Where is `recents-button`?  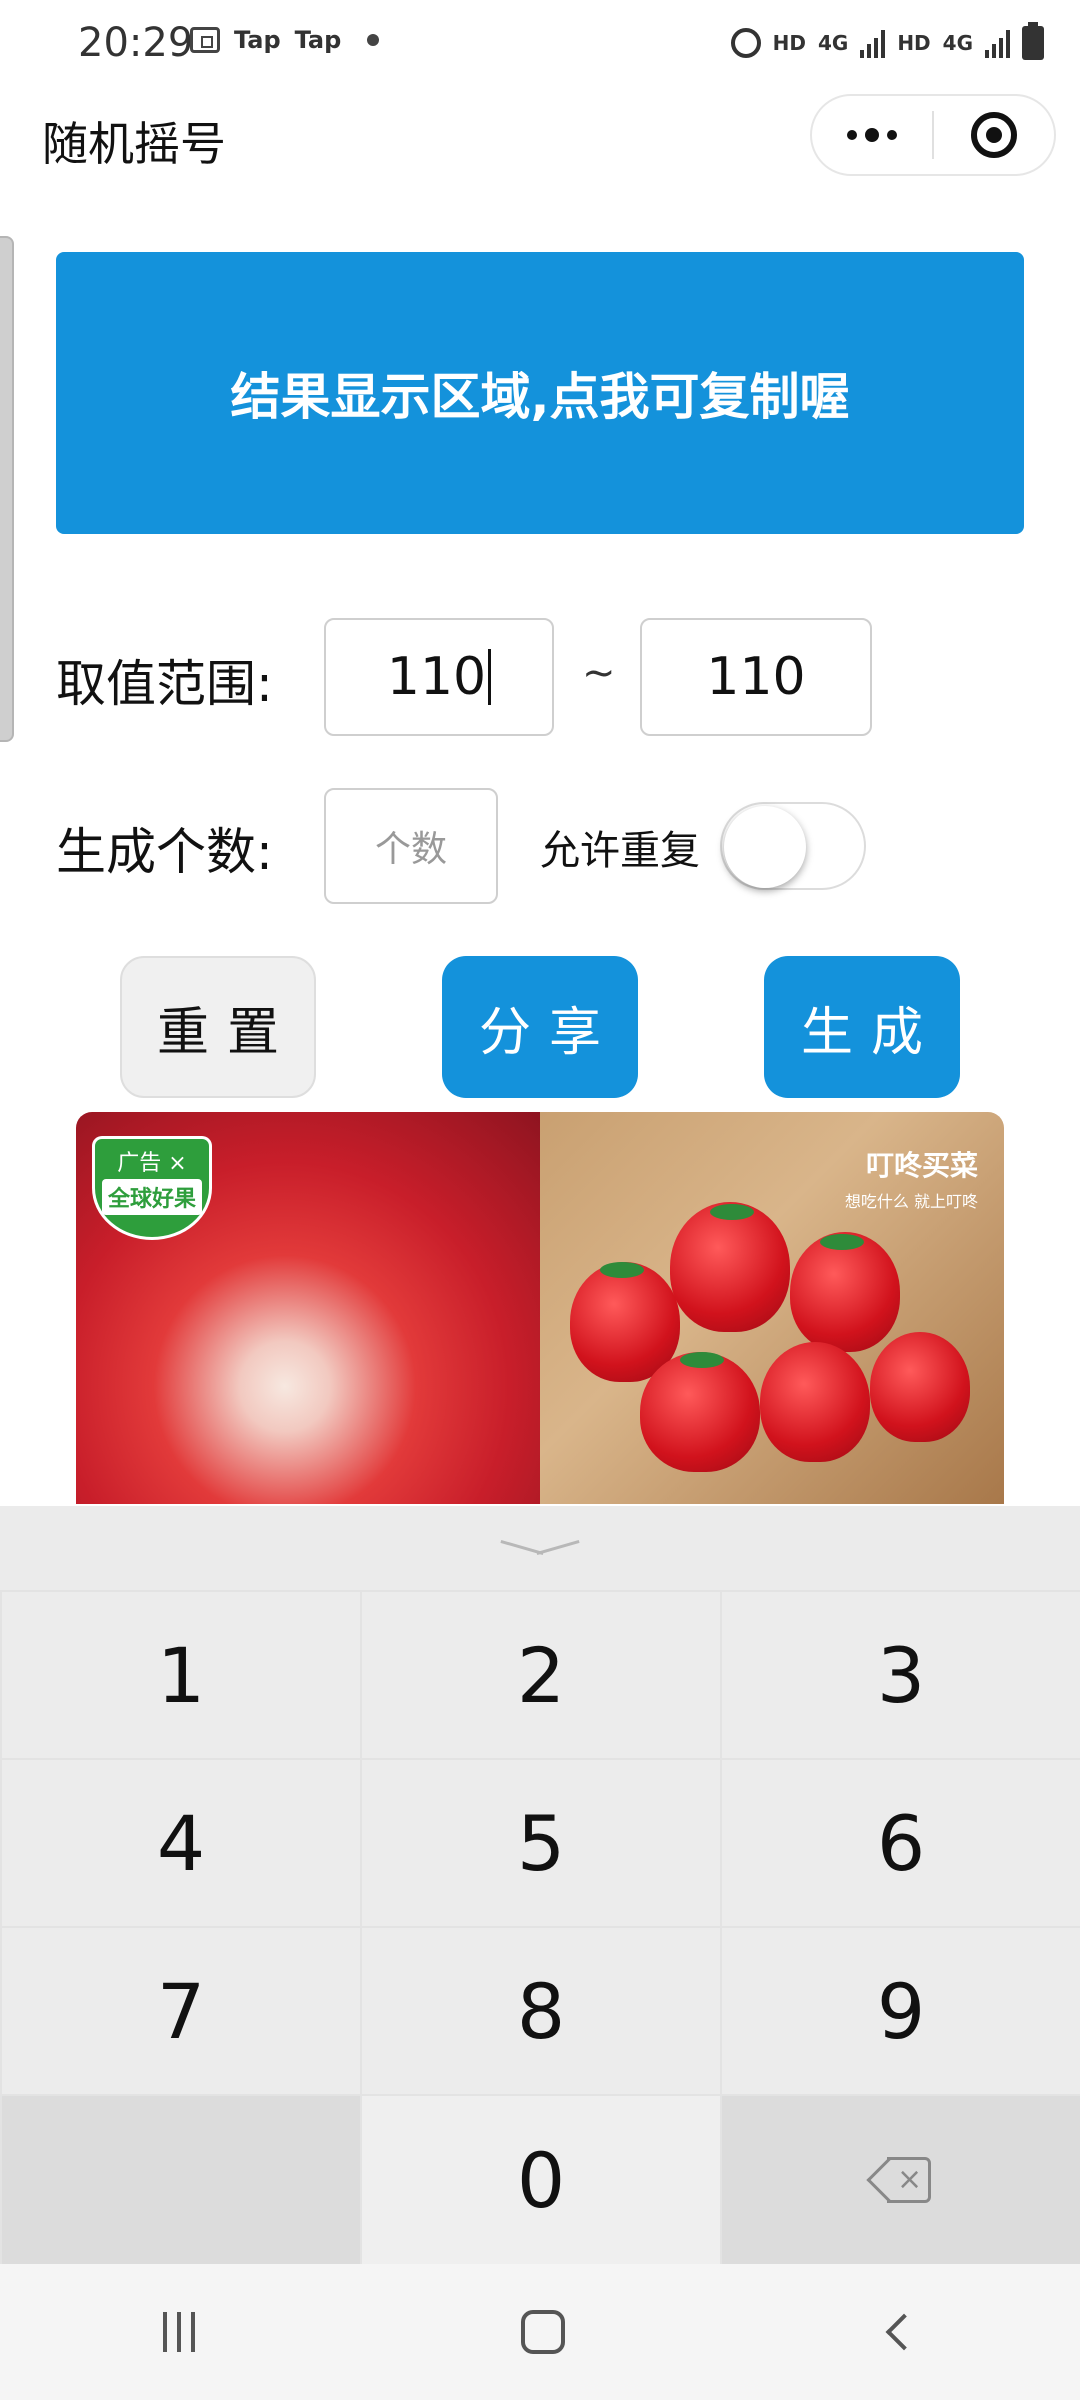 recents-button is located at coordinates (179, 2332).